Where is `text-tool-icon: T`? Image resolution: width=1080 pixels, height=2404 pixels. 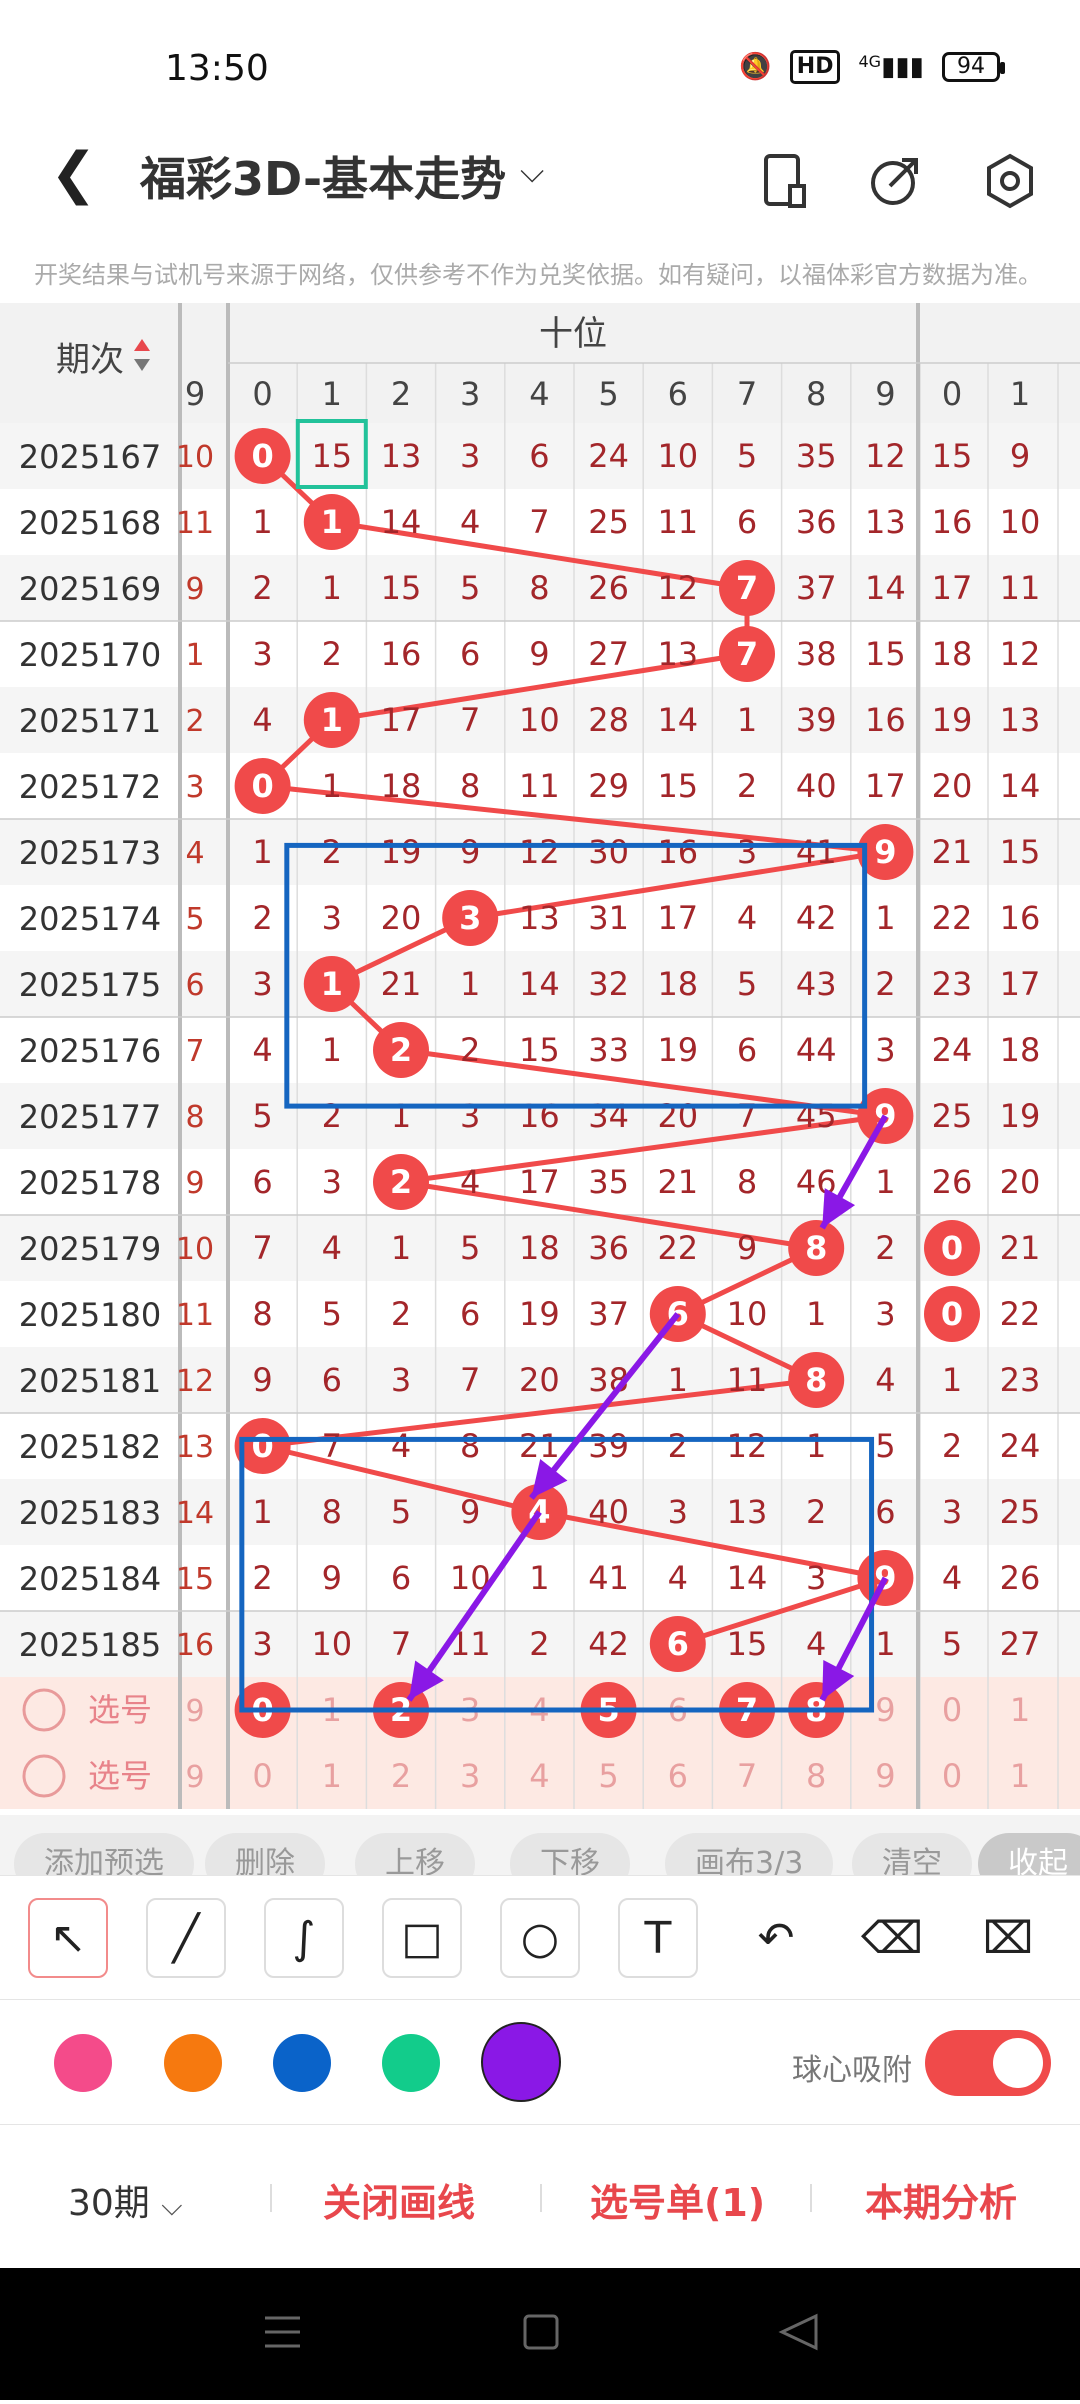 text-tool-icon: T is located at coordinates (658, 1938).